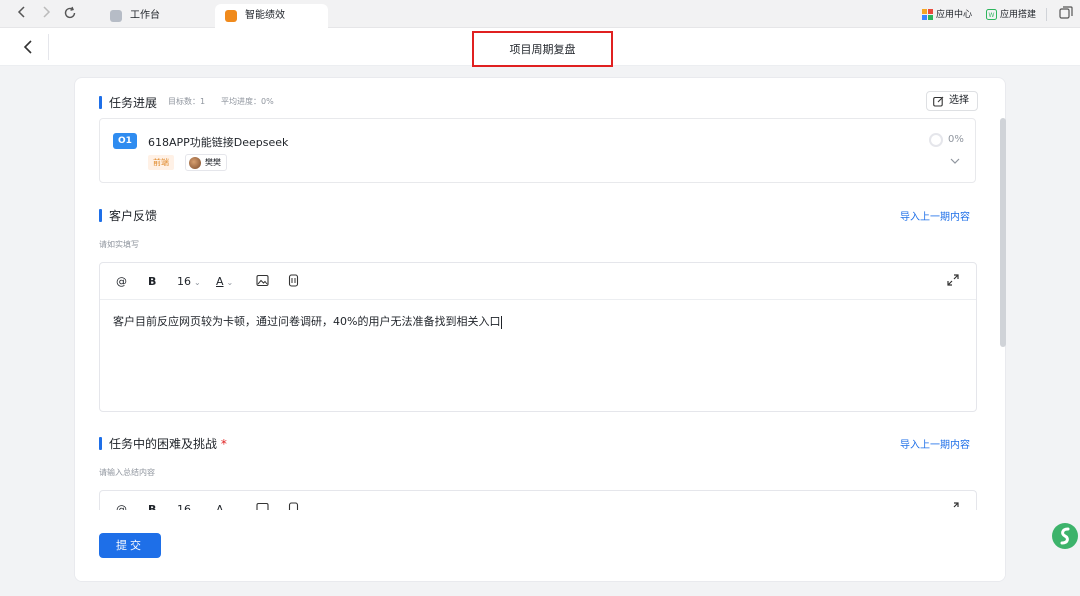  Describe the element at coordinates (70, 14) in the screenshot. I see `refresh-icon` at that location.